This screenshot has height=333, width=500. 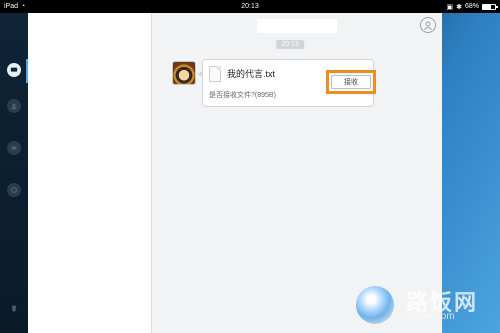 I want to click on settings-nav-icon, so click(x=14, y=190).